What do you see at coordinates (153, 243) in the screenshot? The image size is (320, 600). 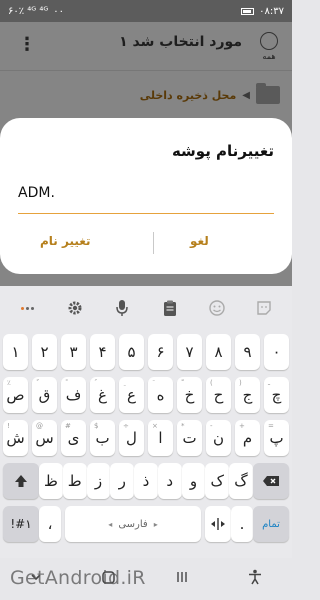 I see `dialog-button-divider` at bounding box center [153, 243].